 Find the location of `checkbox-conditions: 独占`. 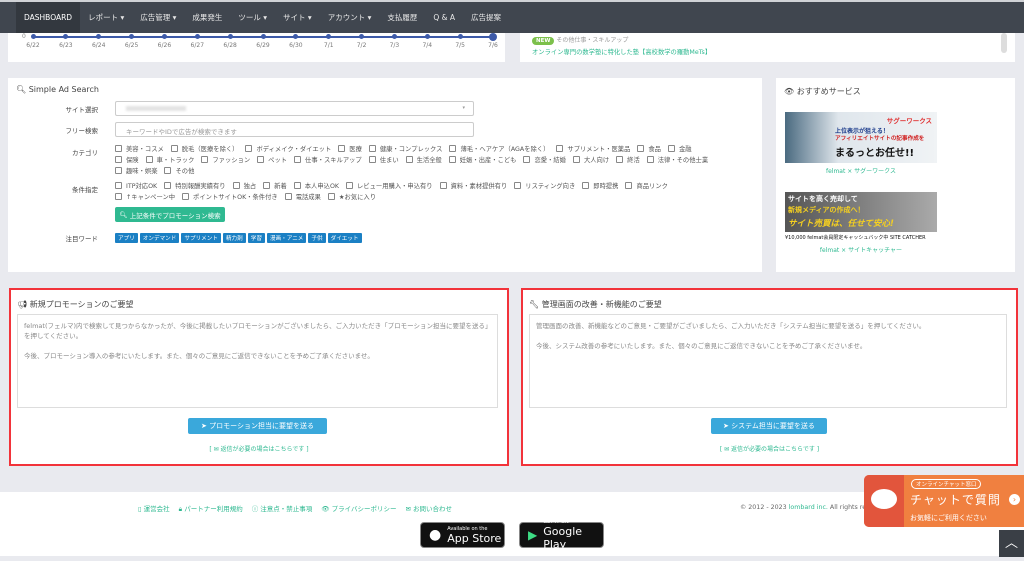

checkbox-conditions: 独占 is located at coordinates (244, 185).